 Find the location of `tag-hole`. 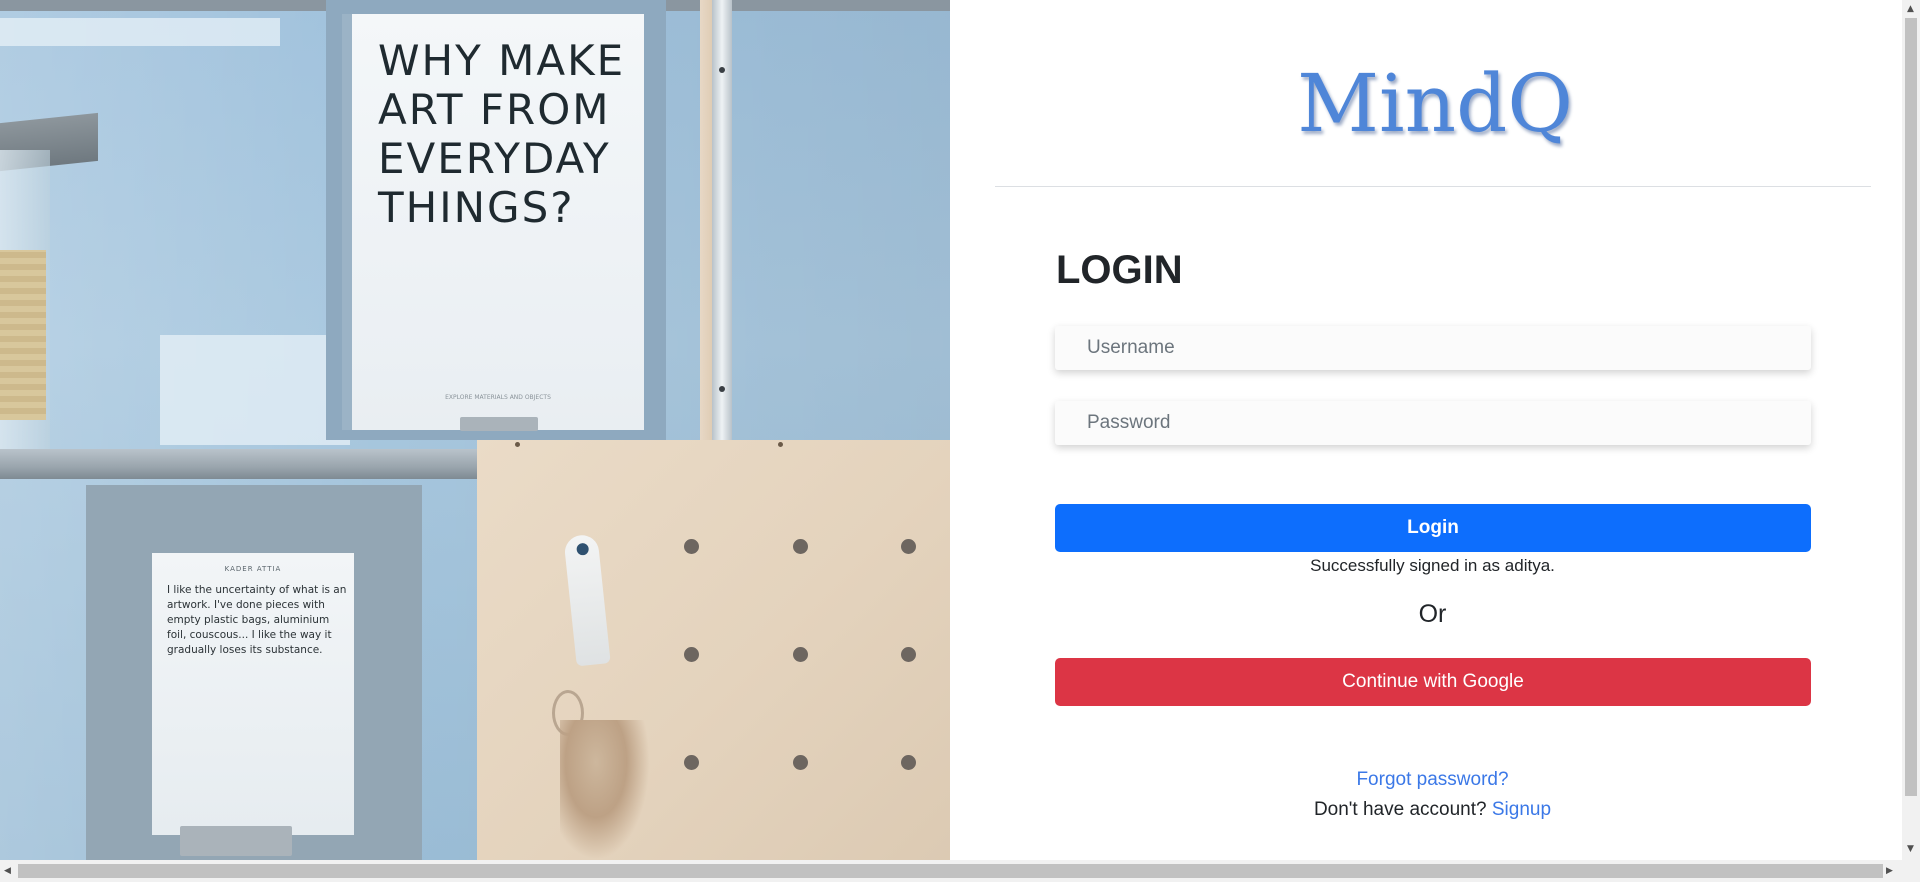

tag-hole is located at coordinates (583, 549).